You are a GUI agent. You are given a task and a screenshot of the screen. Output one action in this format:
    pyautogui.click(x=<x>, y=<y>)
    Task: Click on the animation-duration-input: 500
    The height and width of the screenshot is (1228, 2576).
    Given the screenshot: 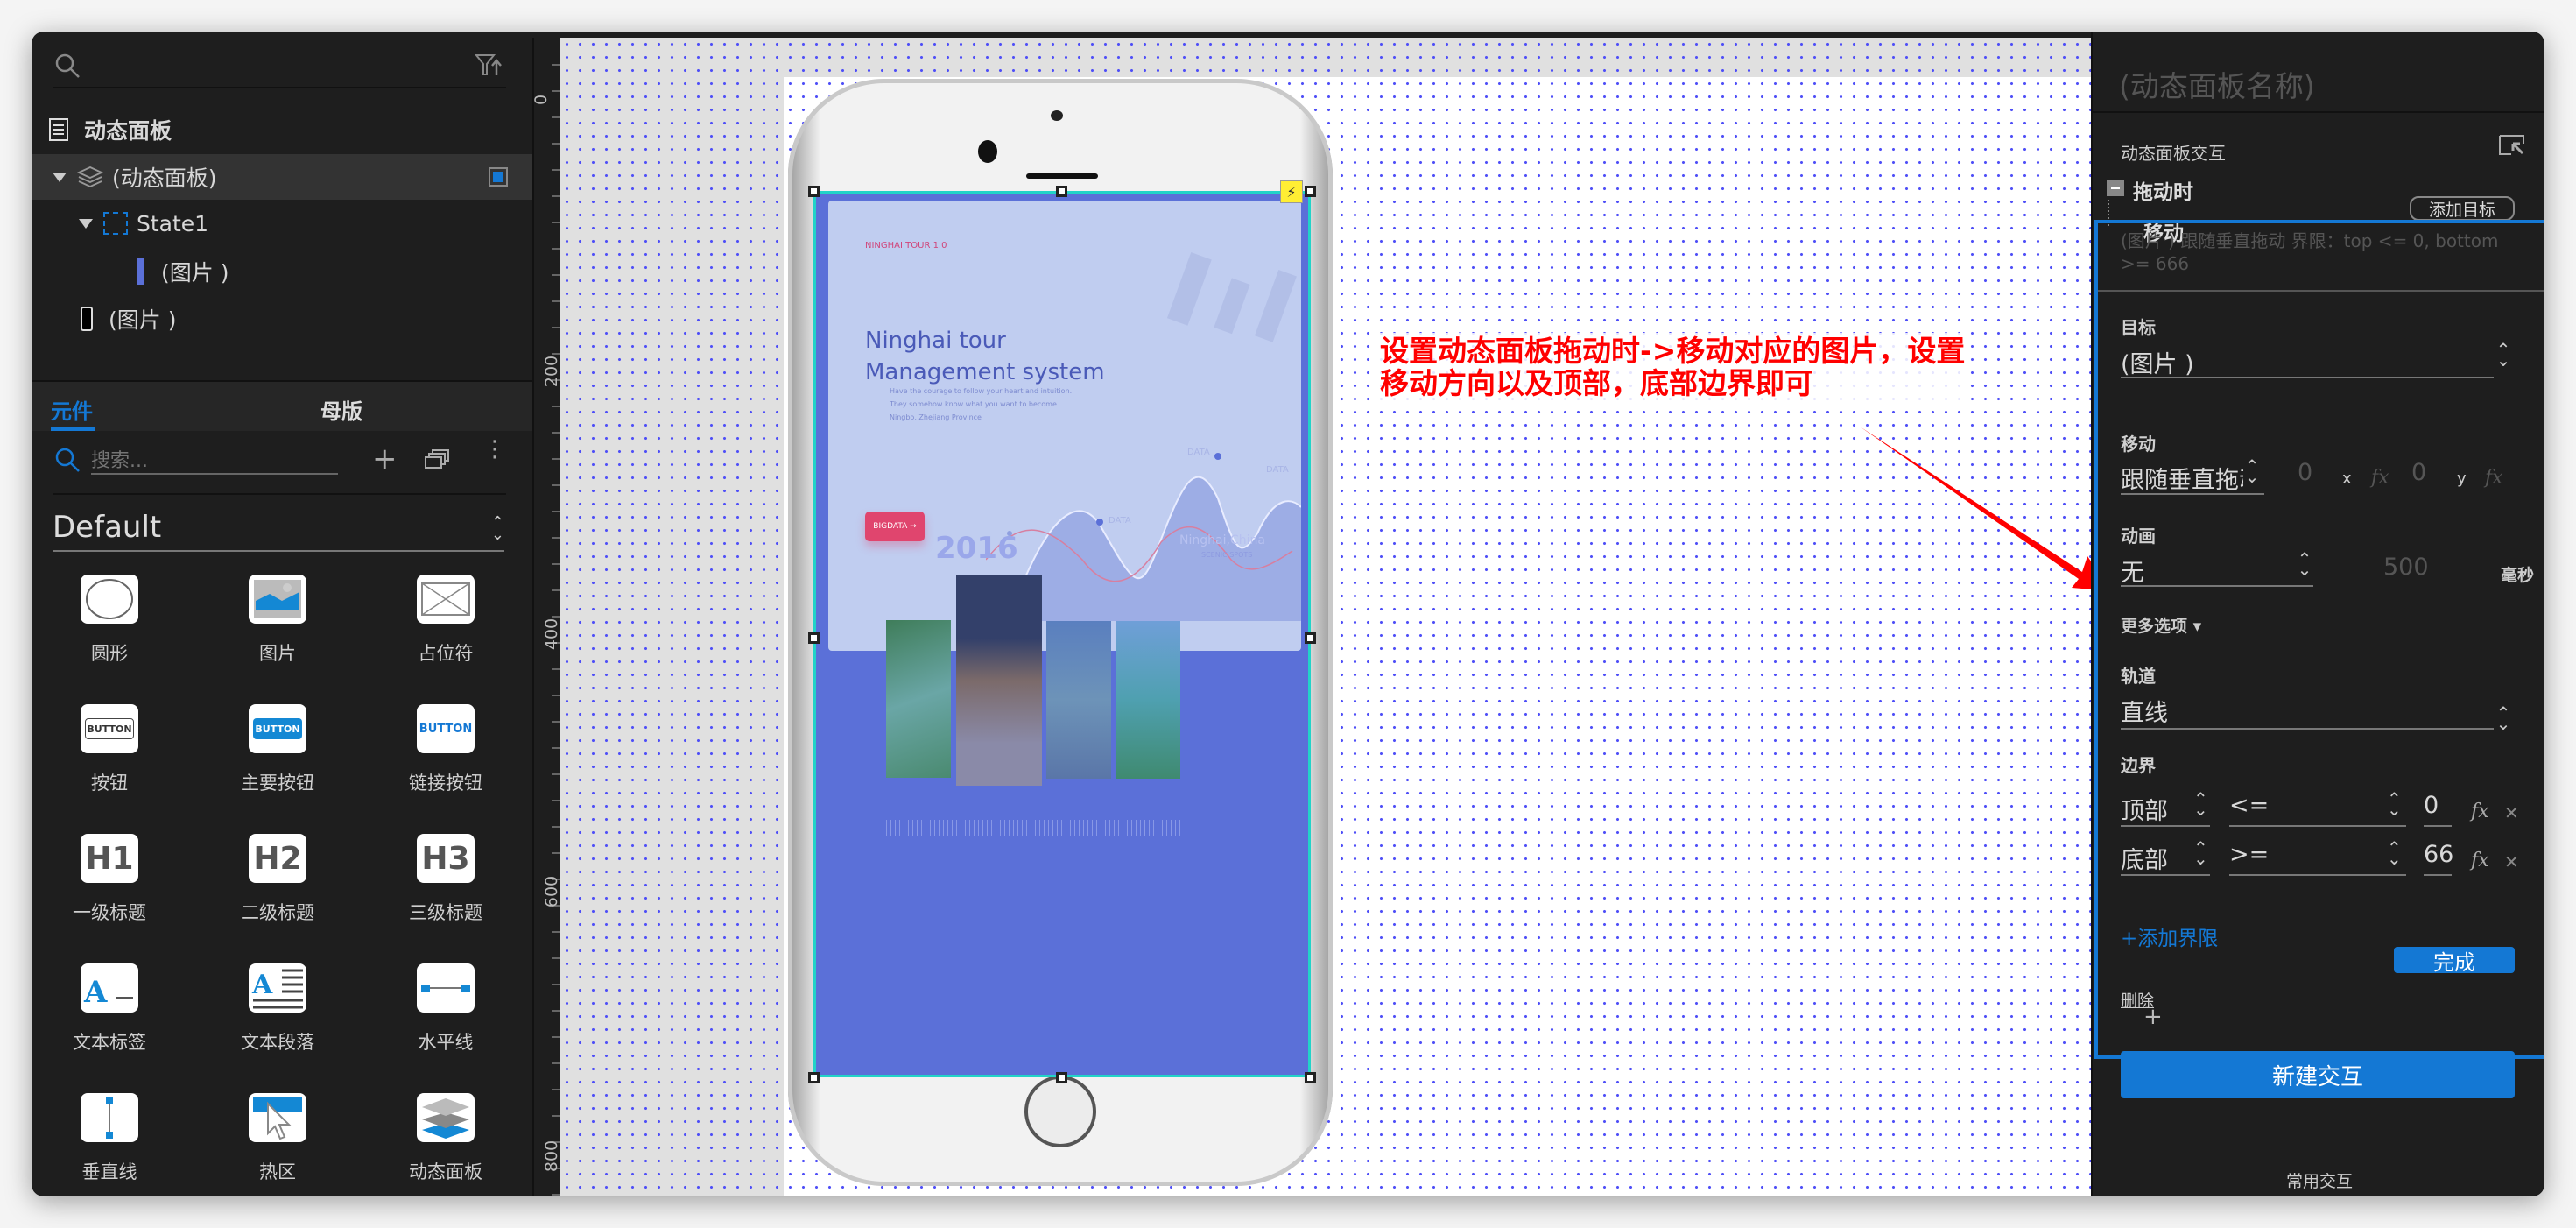 What is the action you would take?
    pyautogui.click(x=2406, y=567)
    